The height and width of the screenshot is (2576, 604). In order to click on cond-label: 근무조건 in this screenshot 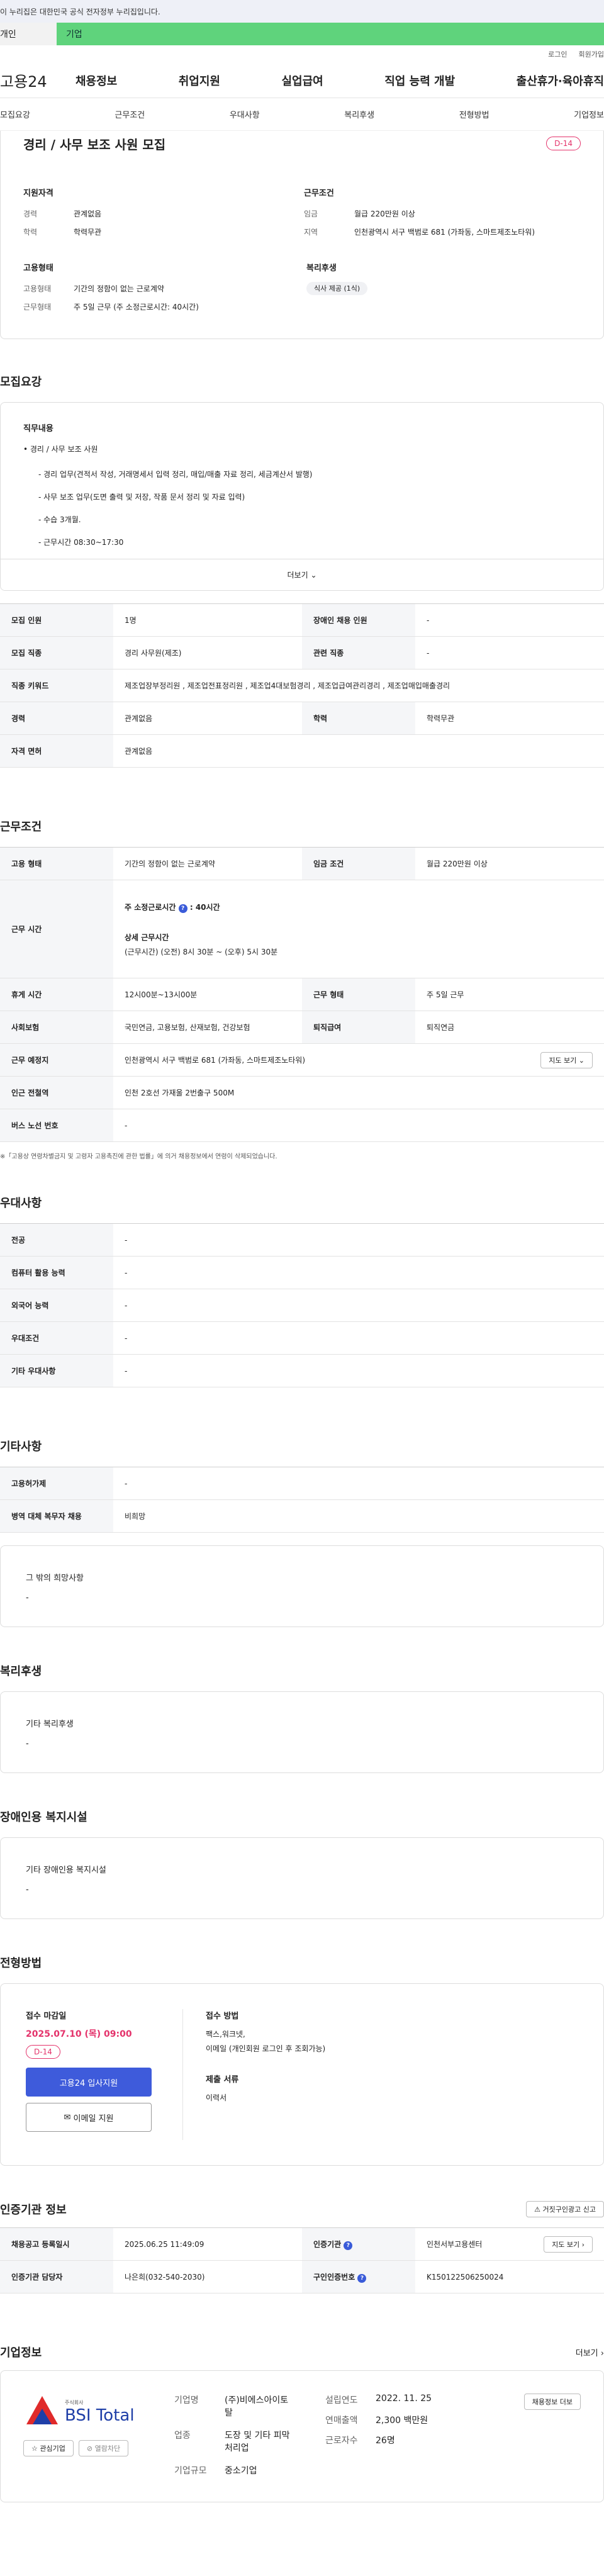, I will do `click(319, 193)`.